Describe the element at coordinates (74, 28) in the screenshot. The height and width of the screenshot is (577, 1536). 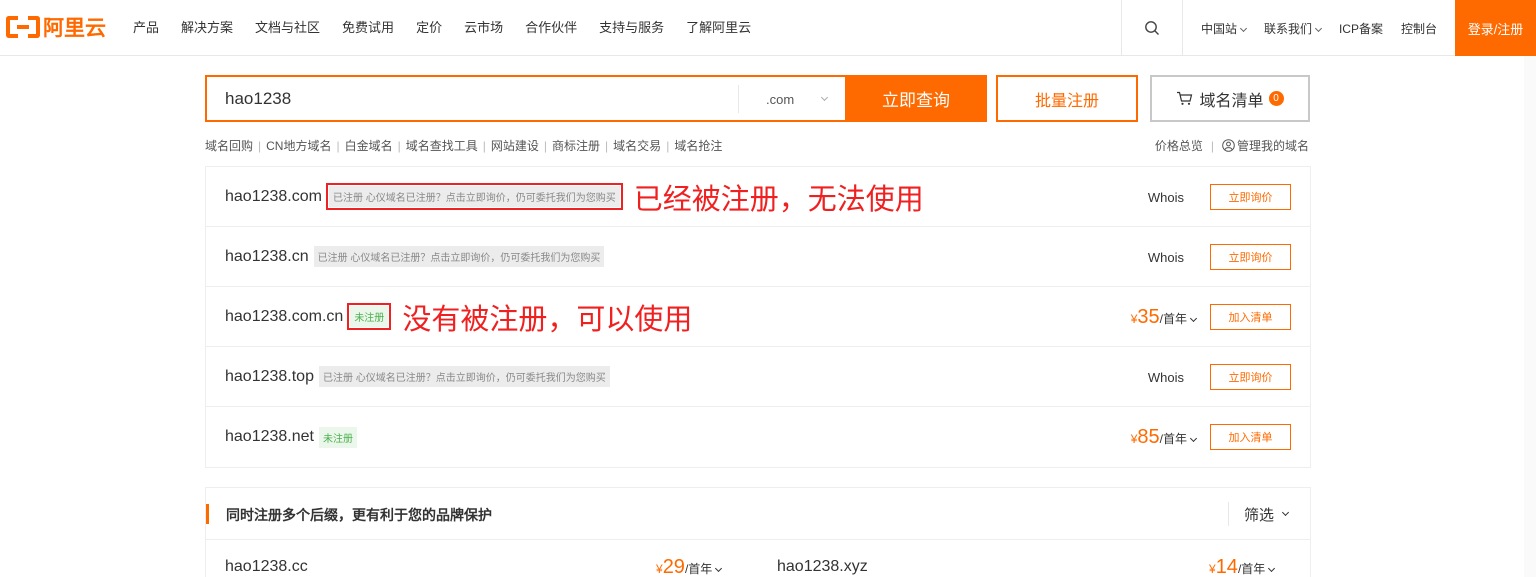
I see `logo-text: 阿里云` at that location.